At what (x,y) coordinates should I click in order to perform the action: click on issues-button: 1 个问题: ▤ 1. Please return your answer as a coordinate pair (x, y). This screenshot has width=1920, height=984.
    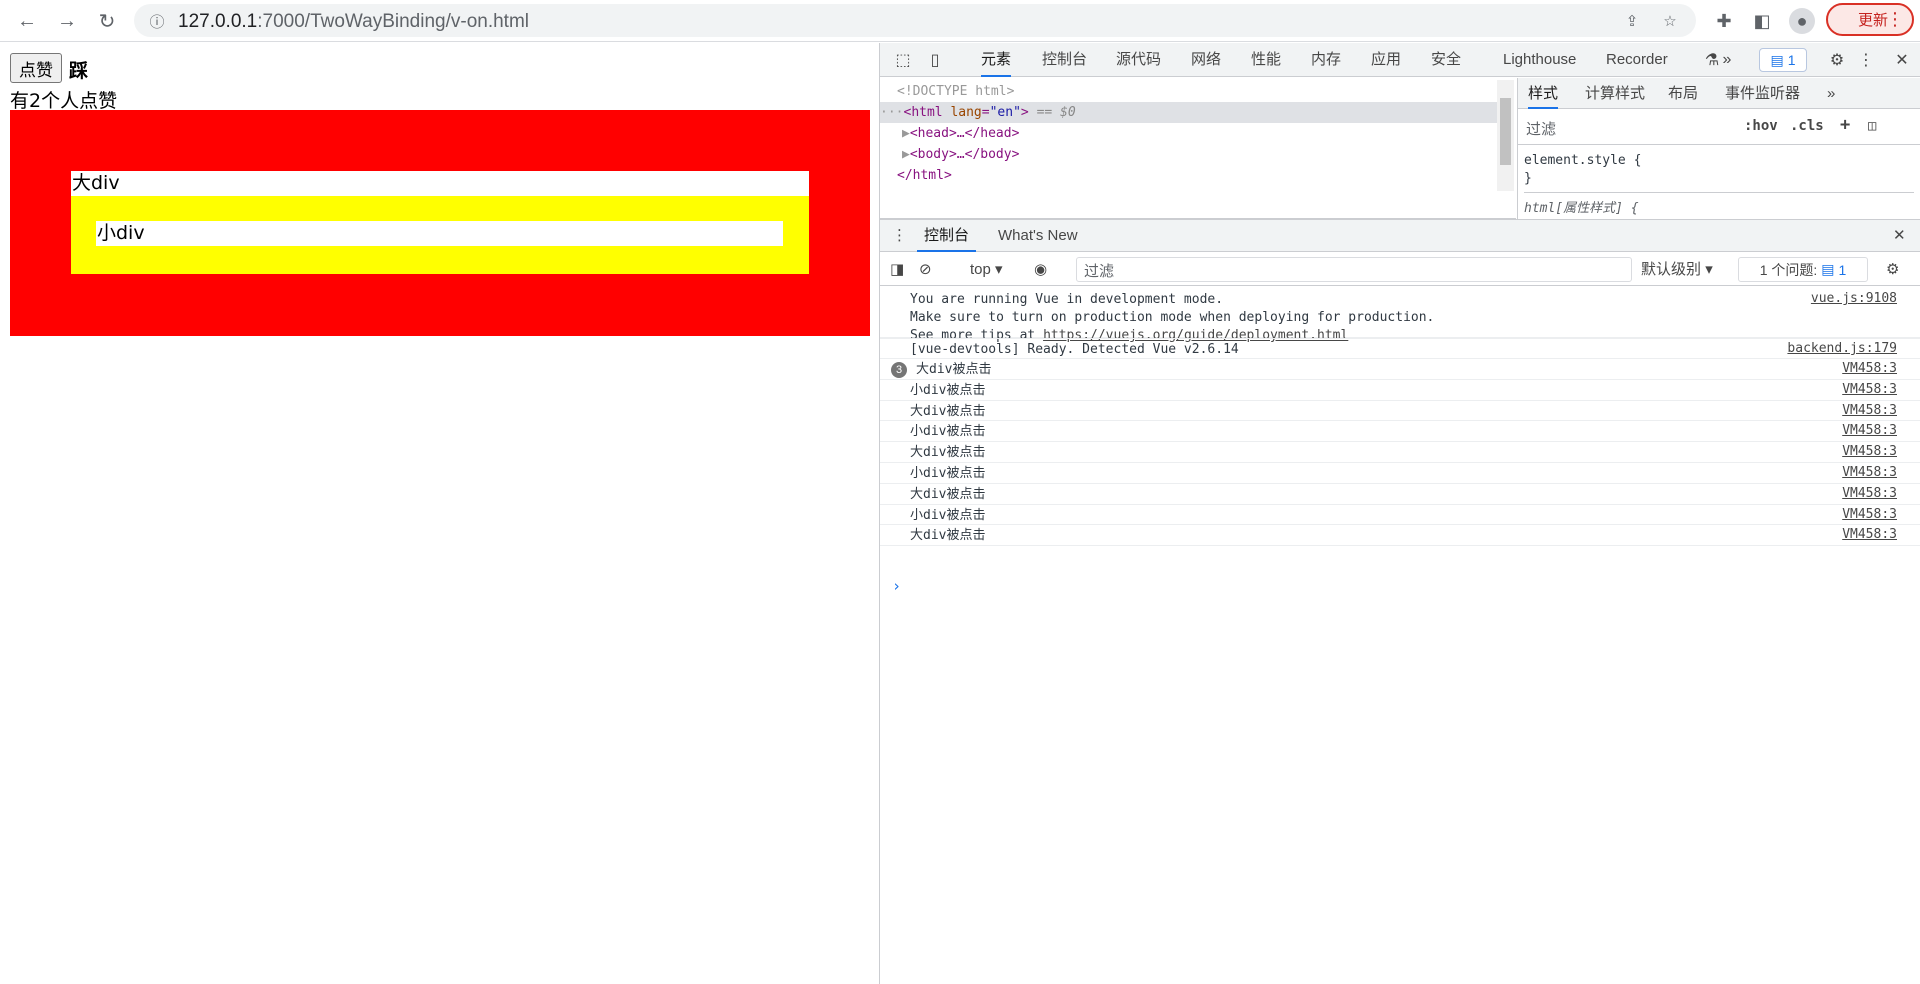
    Looking at the image, I should click on (1803, 269).